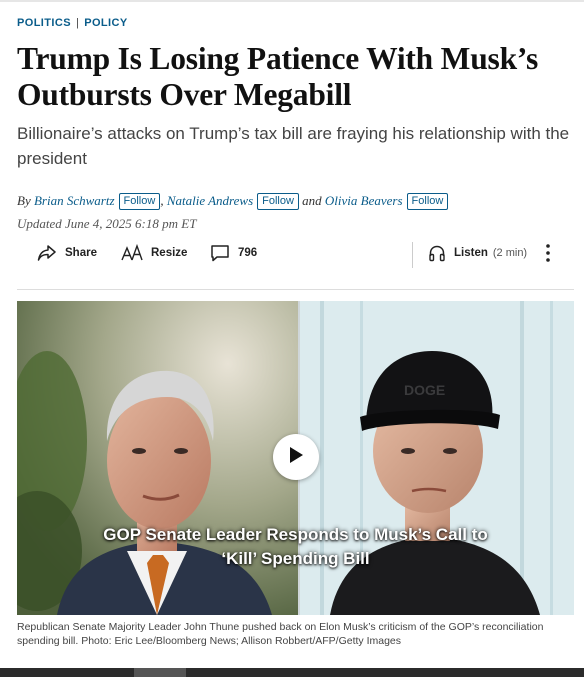  I want to click on article-toolbar: Share Resize 796 Listen (2 min), so click(295, 255).